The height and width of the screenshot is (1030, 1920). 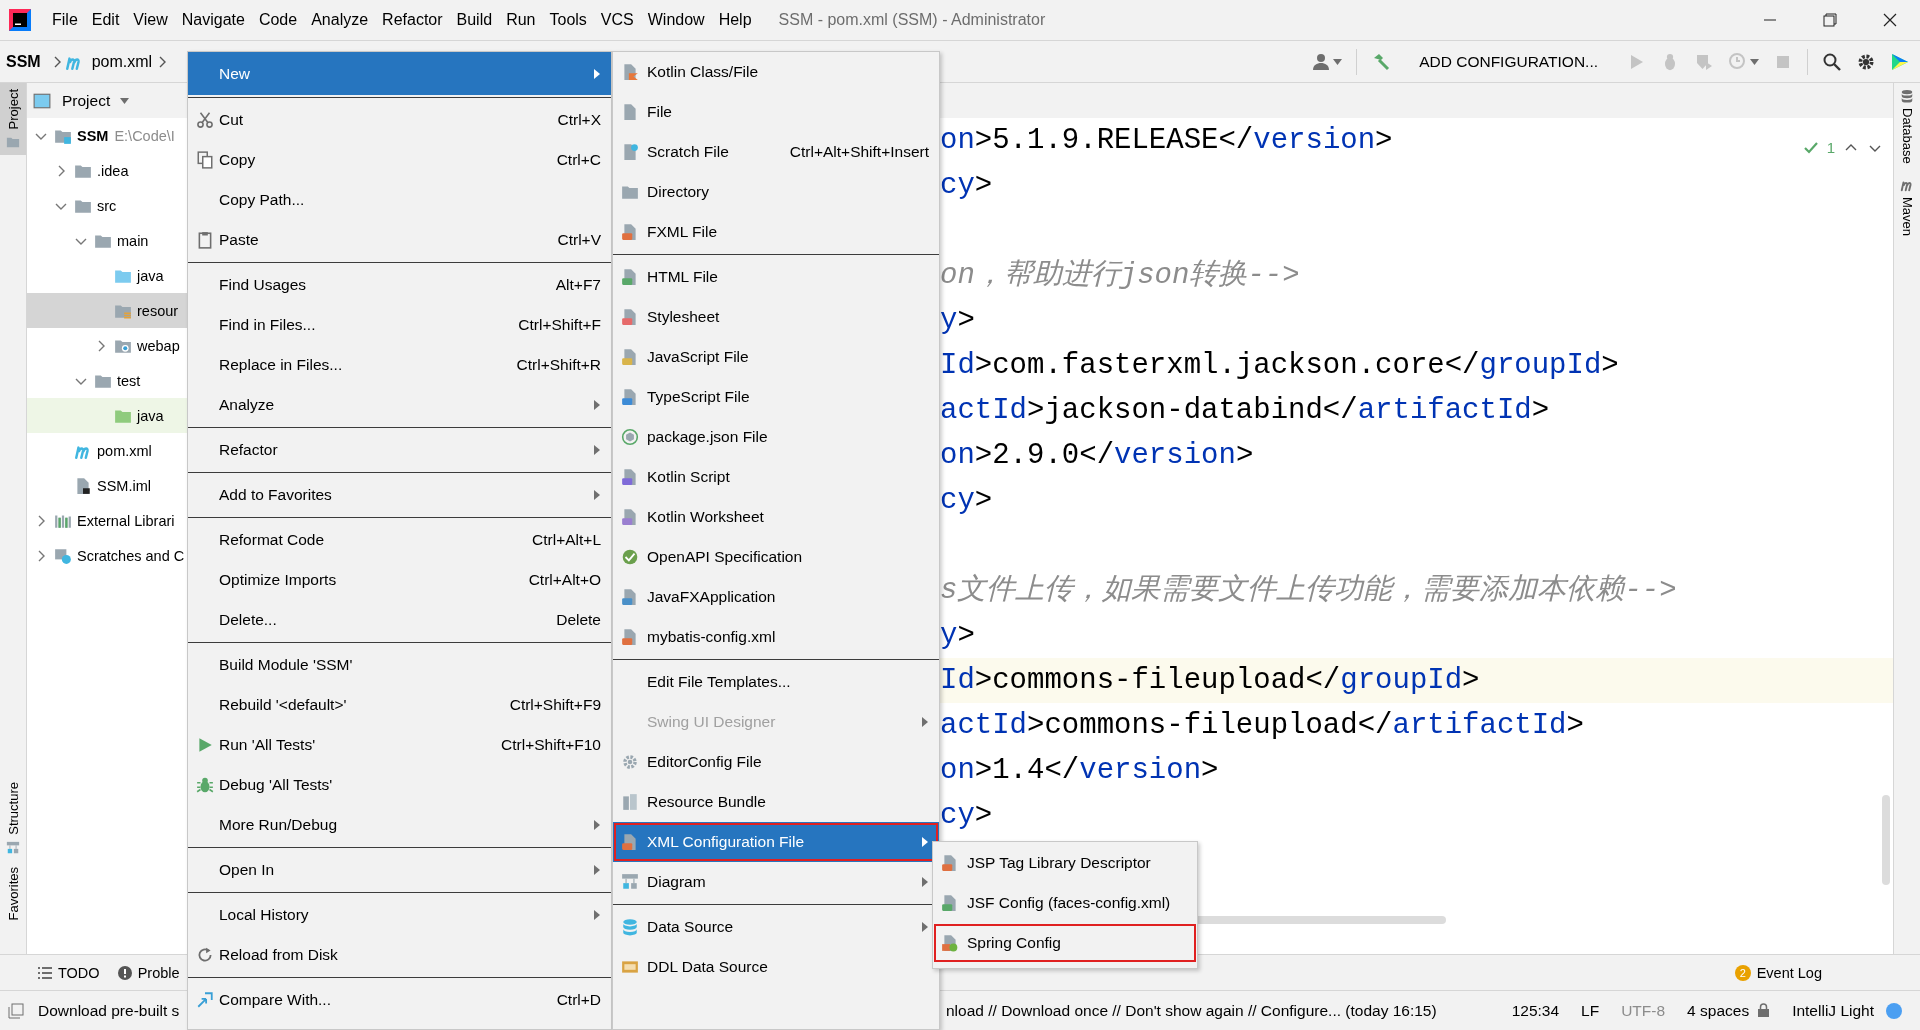 I want to click on tree-item: External Librari, so click(x=107, y=520).